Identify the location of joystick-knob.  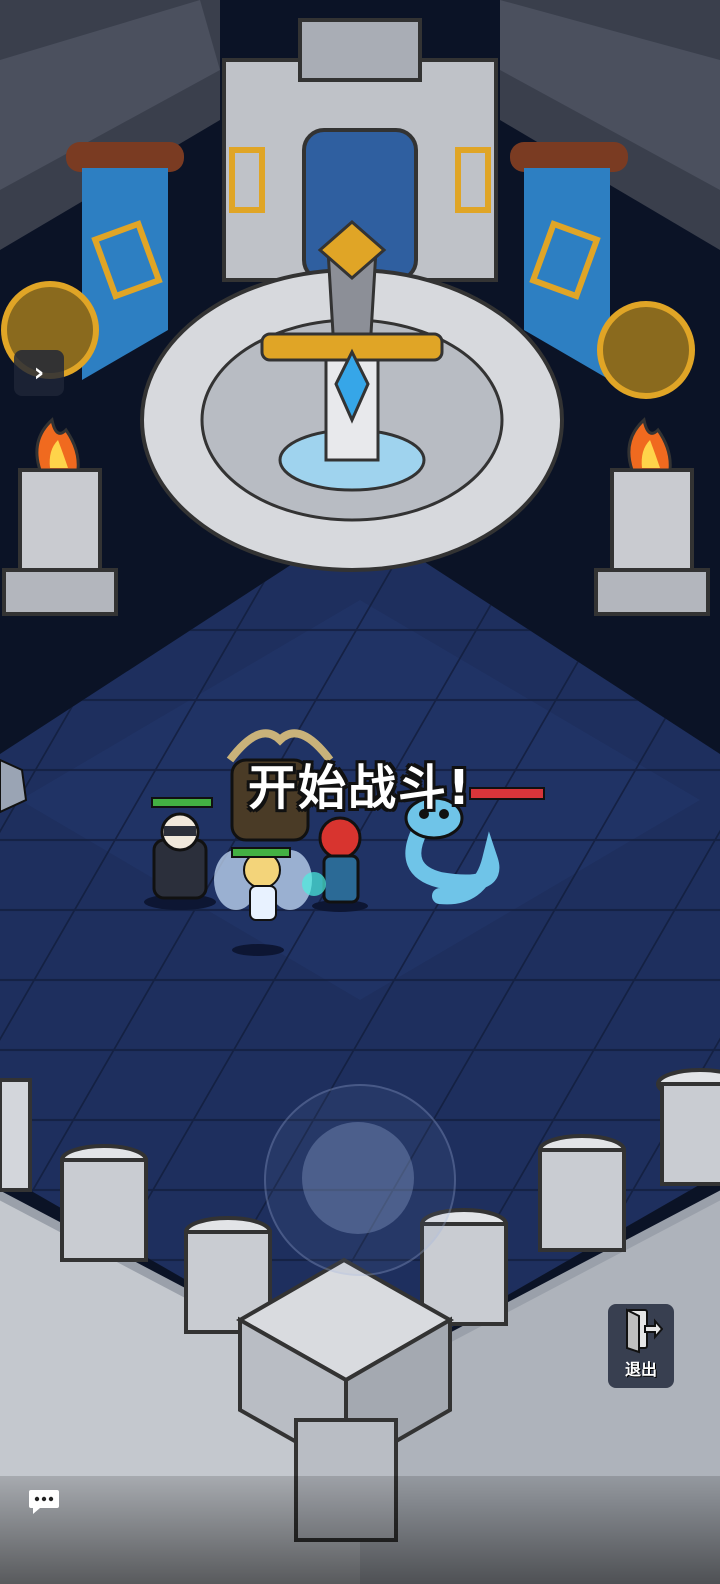
(358, 1178).